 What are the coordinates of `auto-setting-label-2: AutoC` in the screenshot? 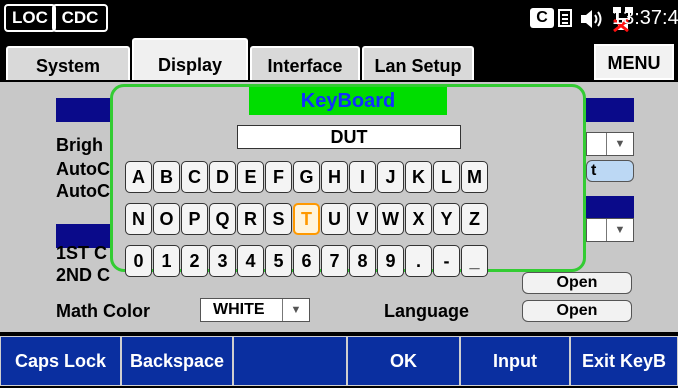 It's located at (83, 191).